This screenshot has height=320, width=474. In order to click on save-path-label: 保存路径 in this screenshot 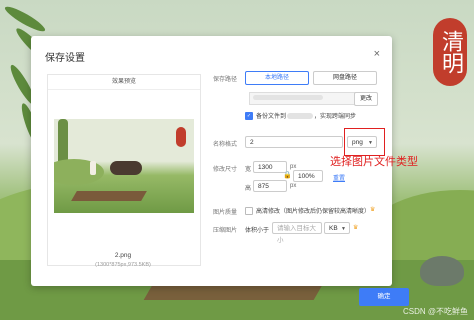, I will do `click(225, 80)`.